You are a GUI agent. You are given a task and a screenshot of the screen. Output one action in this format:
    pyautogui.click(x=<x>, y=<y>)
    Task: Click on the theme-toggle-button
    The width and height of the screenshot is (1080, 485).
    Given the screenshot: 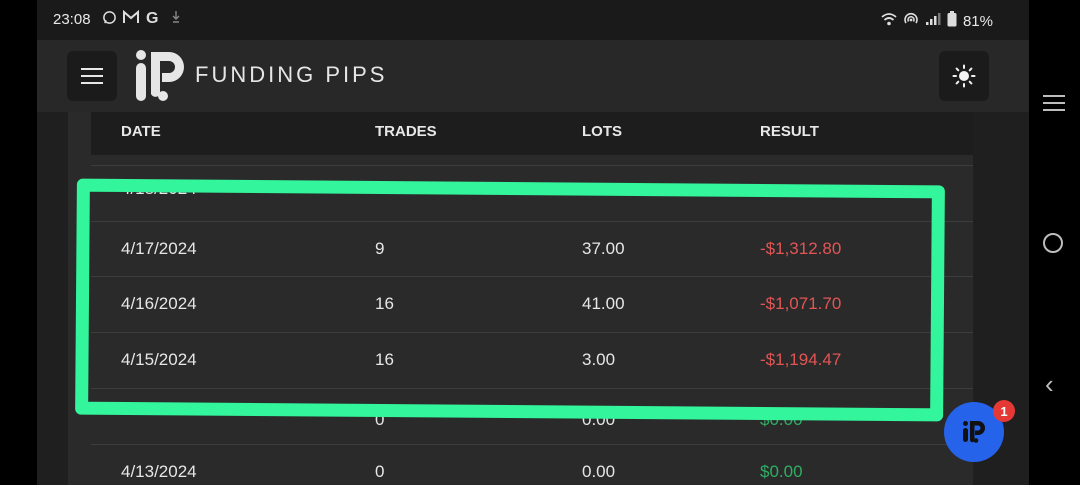 What is the action you would take?
    pyautogui.click(x=964, y=76)
    